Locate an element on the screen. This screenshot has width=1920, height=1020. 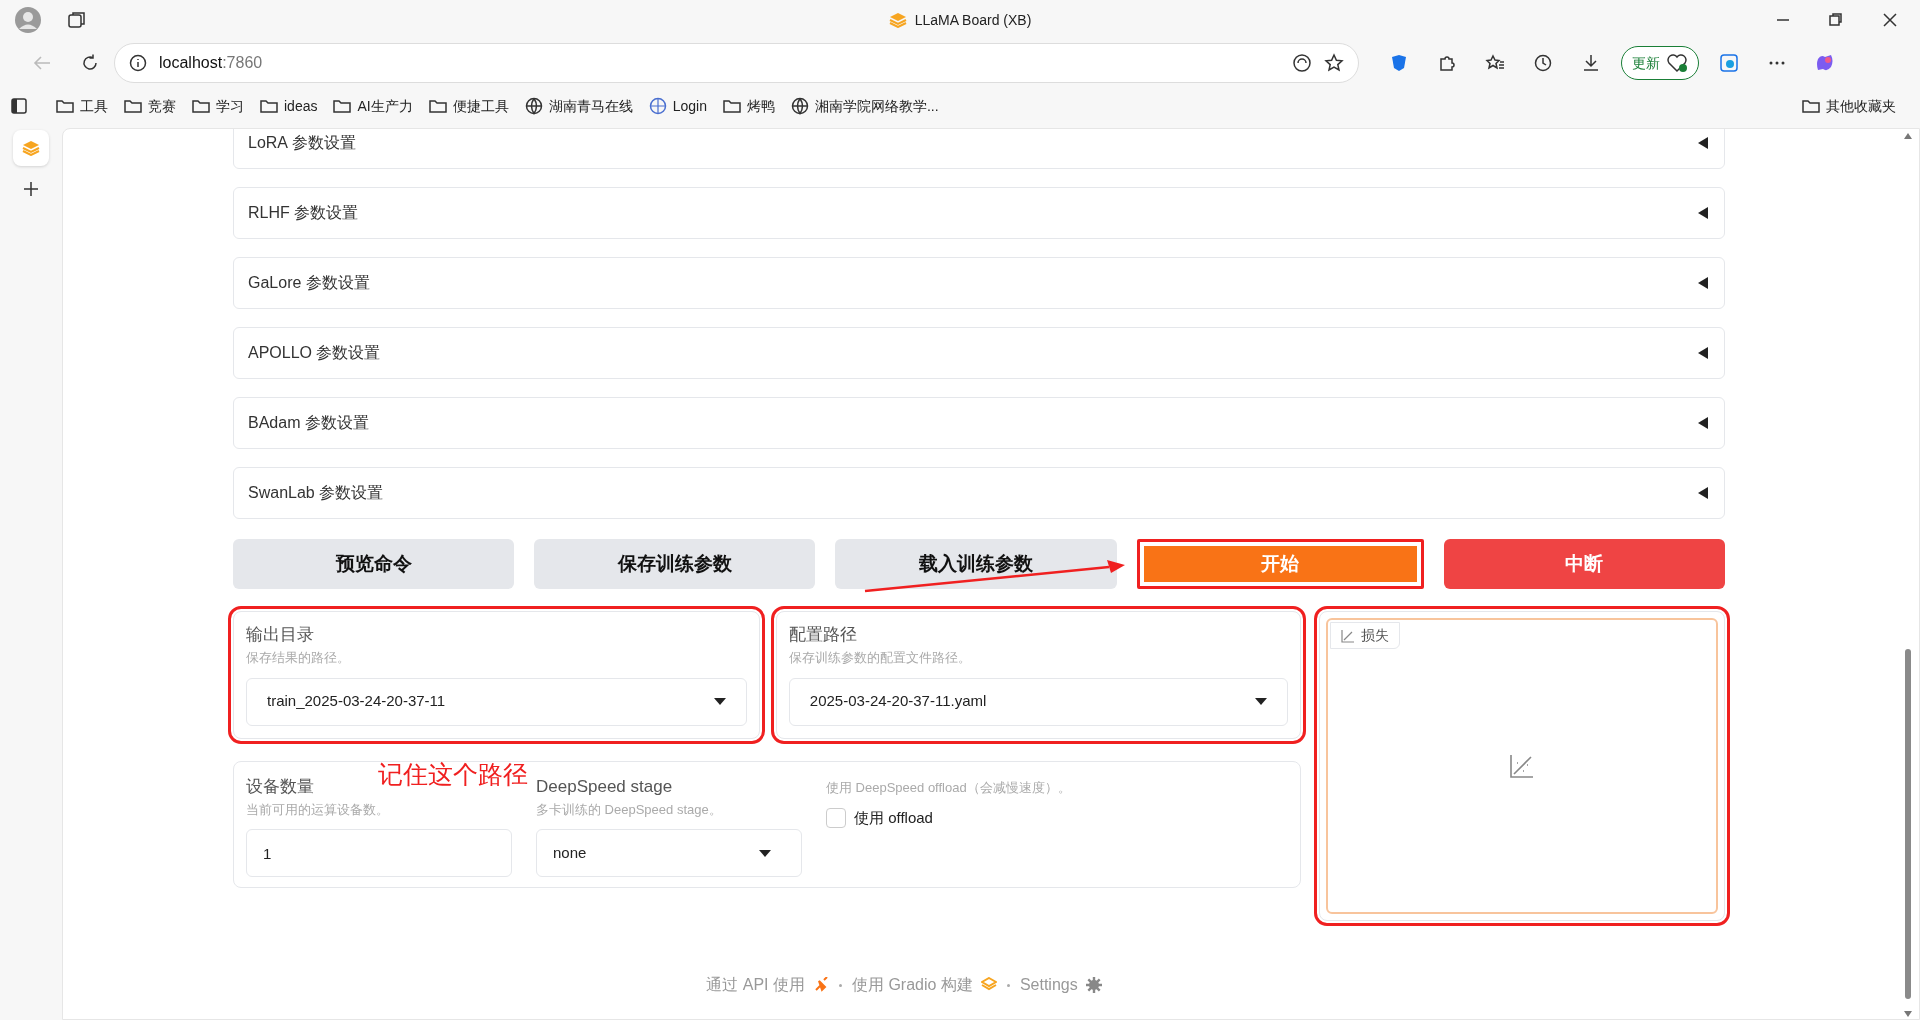
accordion-header: SwanLab 参数设置 is located at coordinates (979, 493).